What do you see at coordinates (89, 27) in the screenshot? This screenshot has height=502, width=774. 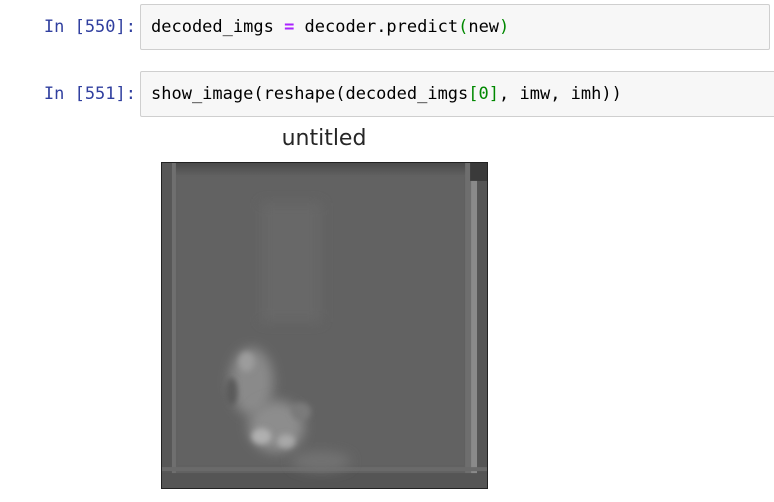 I see `input-prompt: In [550]:` at bounding box center [89, 27].